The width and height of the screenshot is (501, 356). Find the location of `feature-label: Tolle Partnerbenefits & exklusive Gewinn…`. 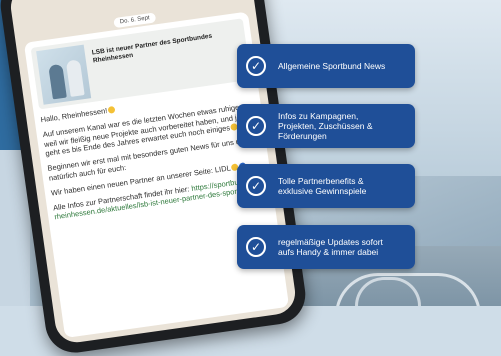

feature-label: Tolle Partnerbenefits & exklusive Gewinn… is located at coordinates (322, 186).